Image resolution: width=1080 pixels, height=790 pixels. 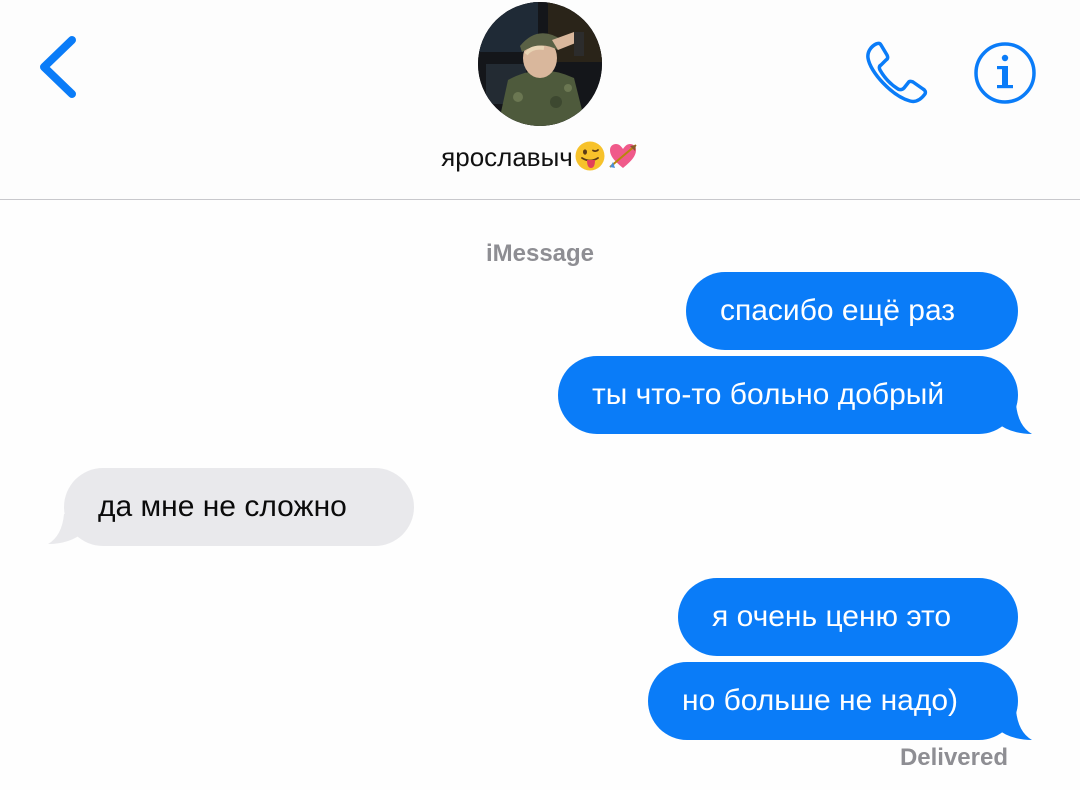 I want to click on message-text: но больше не надо), so click(x=820, y=700).